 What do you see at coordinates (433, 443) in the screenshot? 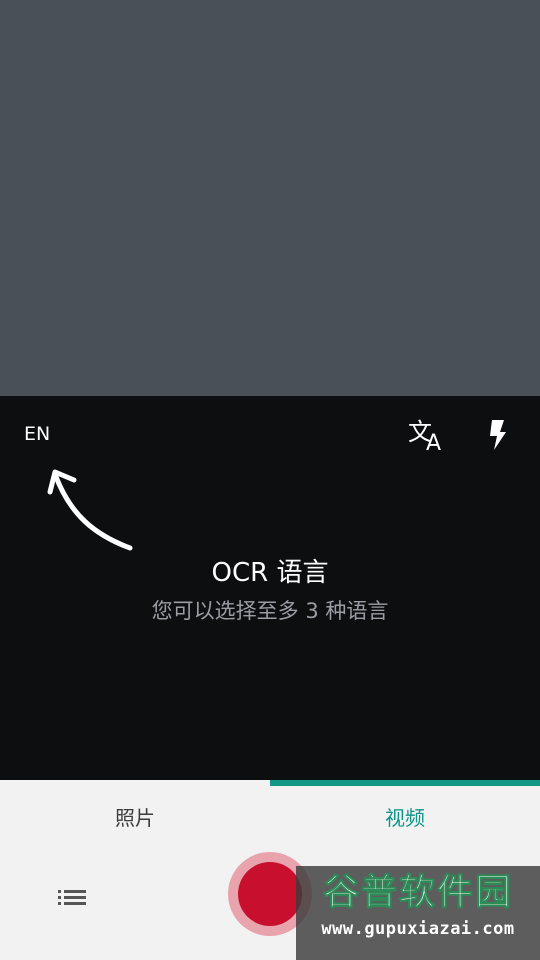
I see `svg-text: A` at bounding box center [433, 443].